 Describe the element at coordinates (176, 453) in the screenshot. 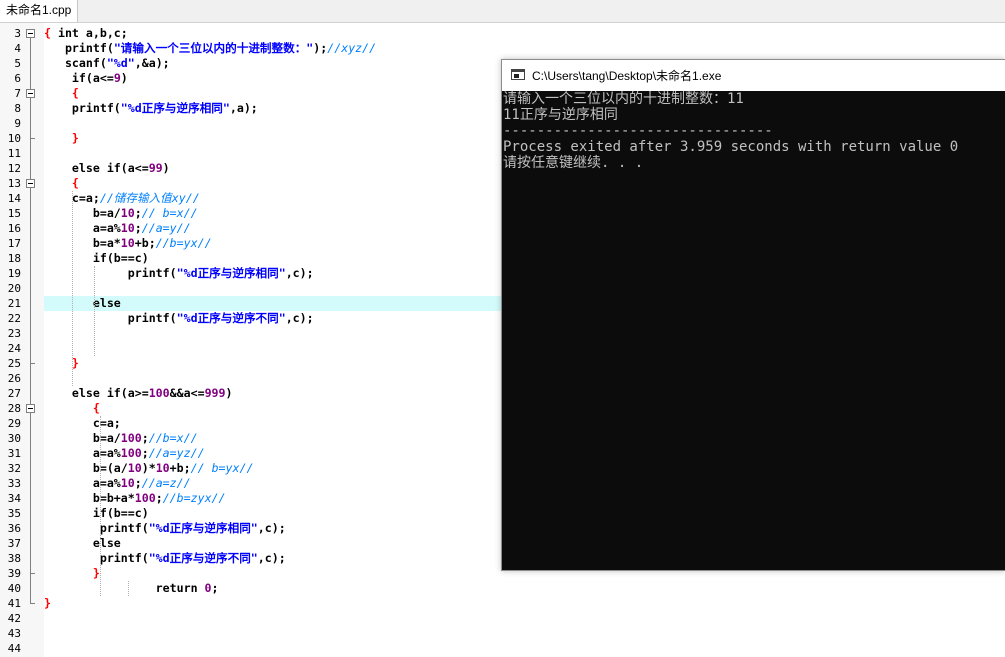

I see `code-token: //a=yz//` at that location.